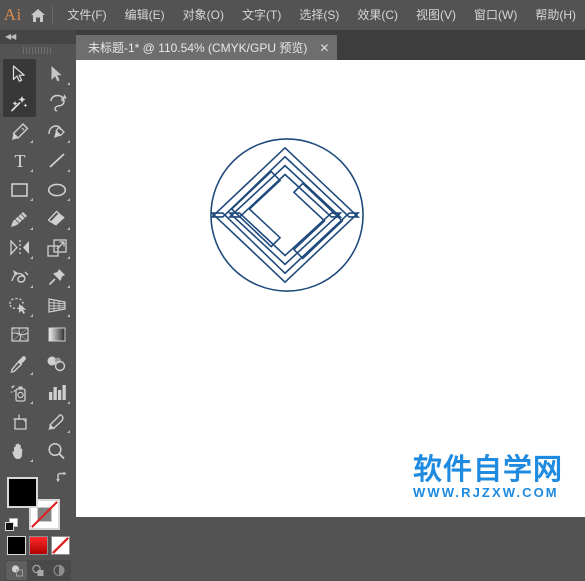  I want to click on reflect-rotate-tool, so click(19, 247).